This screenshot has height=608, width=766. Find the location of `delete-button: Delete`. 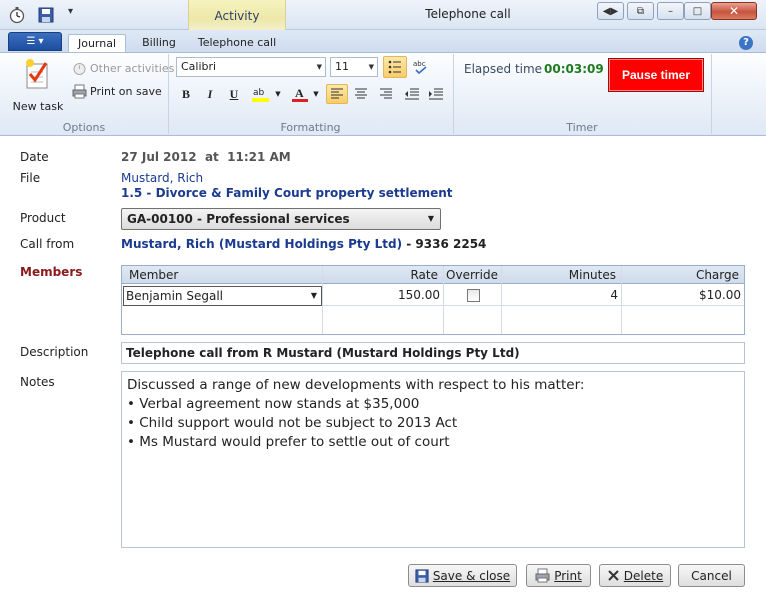

delete-button: Delete is located at coordinates (635, 575).